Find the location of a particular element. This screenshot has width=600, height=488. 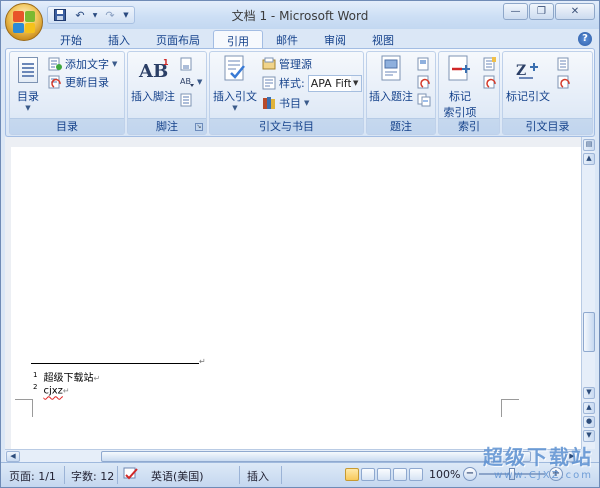

add-text-label: 添加文字 is located at coordinates (87, 64).